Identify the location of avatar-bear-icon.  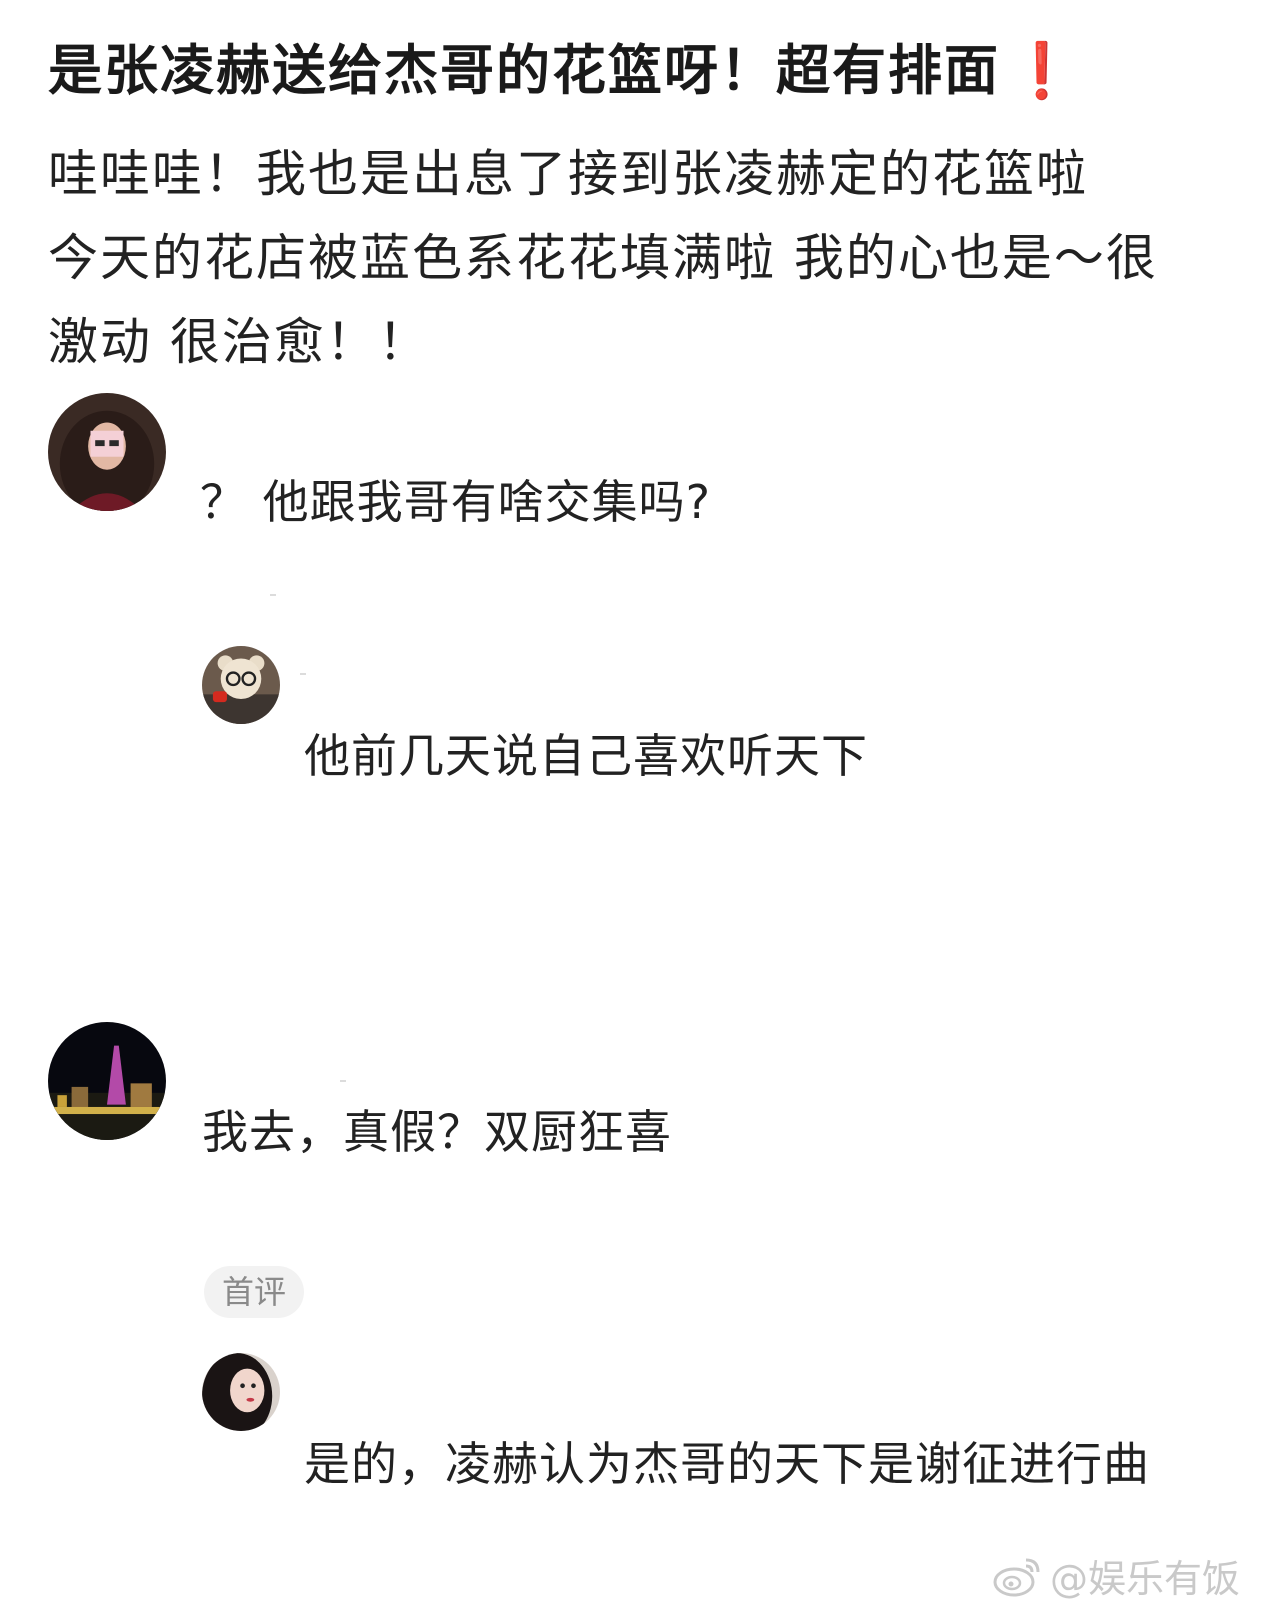
(241, 685).